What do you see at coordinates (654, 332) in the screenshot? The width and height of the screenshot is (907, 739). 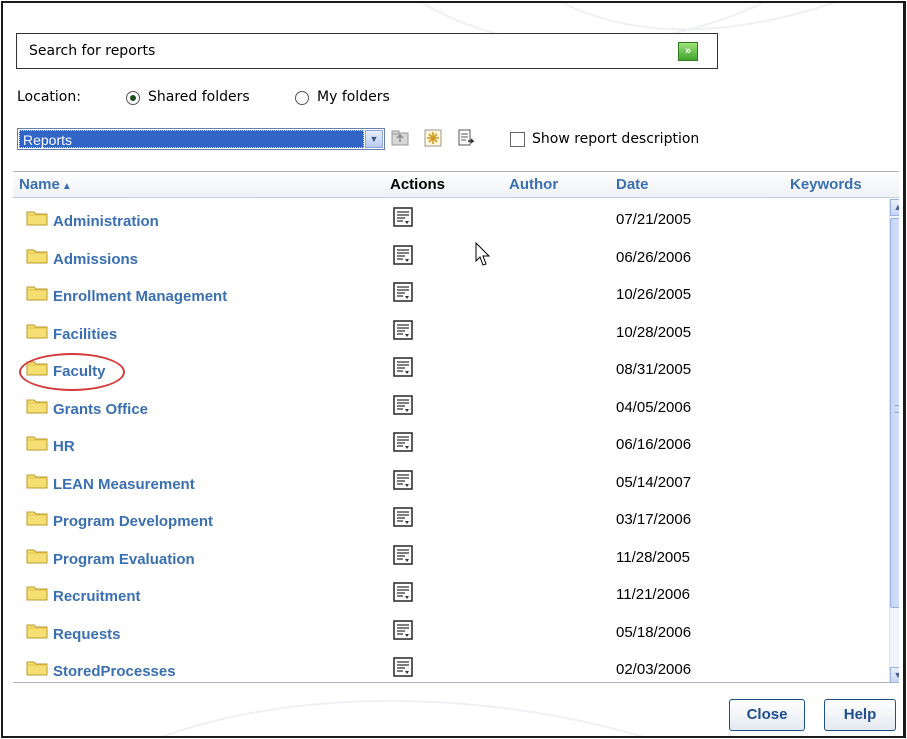 I see `folder-date: 10/28/2005` at bounding box center [654, 332].